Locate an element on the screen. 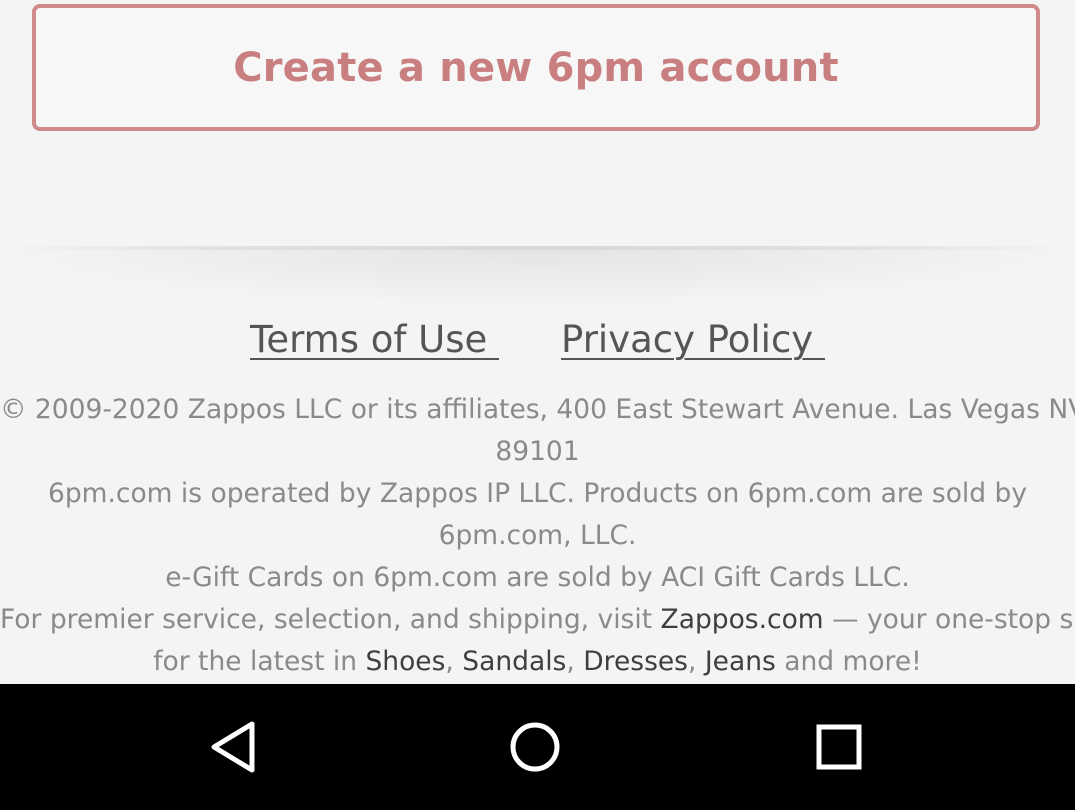  home-button is located at coordinates (535, 747).